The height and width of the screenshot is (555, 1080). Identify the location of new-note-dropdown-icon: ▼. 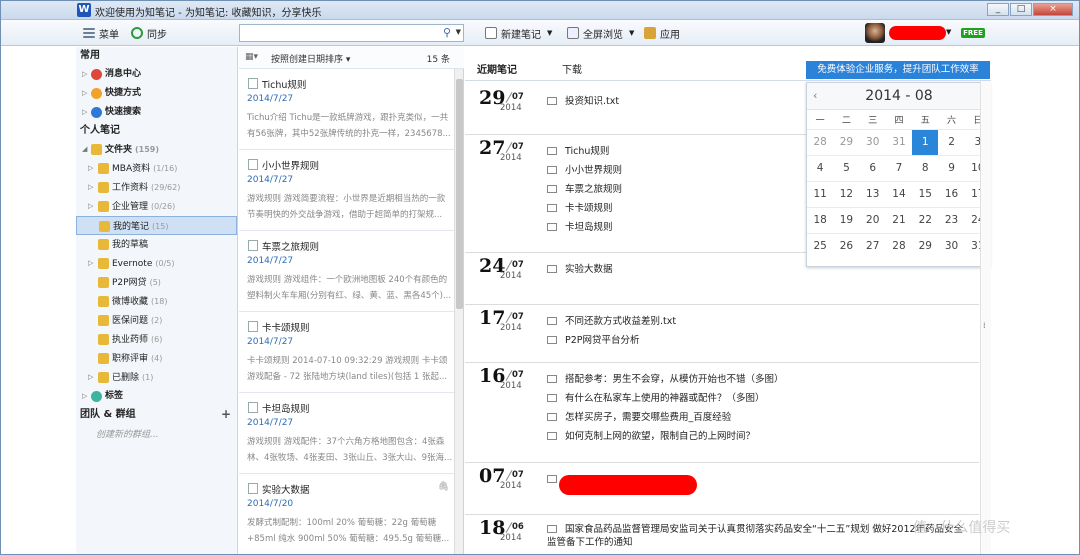
(549, 33).